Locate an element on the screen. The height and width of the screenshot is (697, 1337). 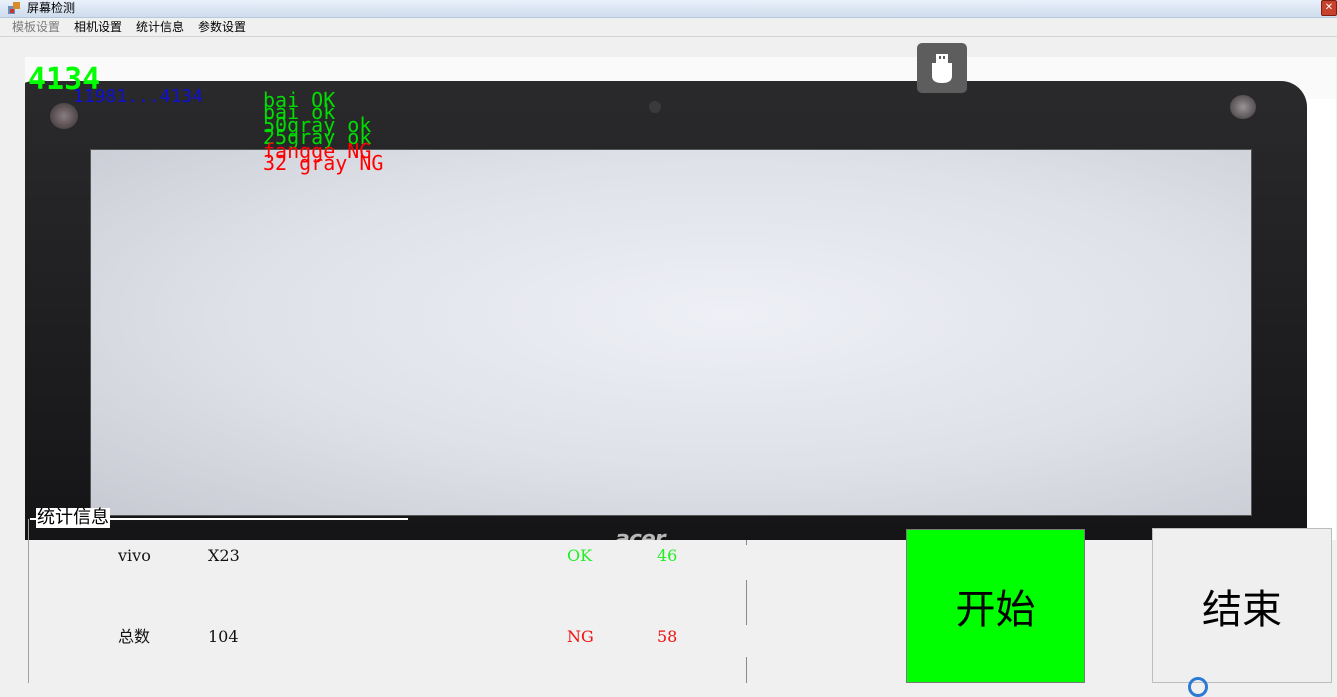
usb-drive-icon is located at coordinates (942, 68).